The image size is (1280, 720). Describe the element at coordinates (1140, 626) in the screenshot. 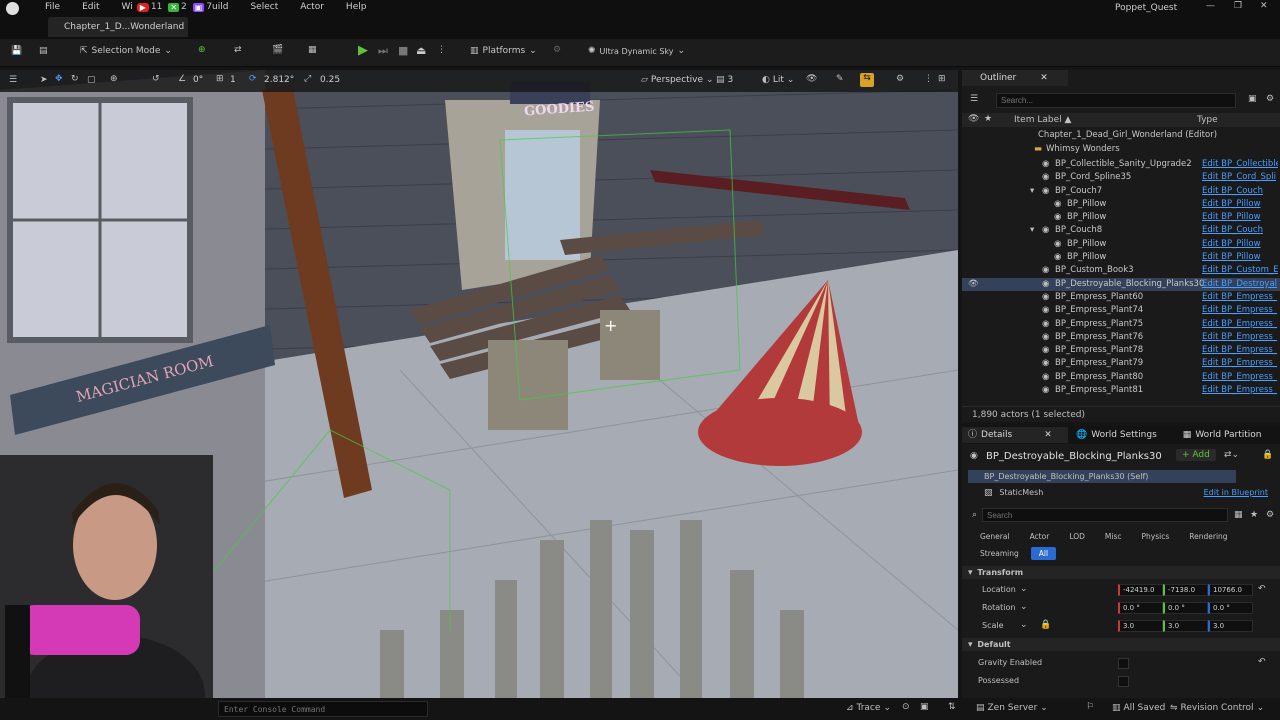

I see `scale-x: 3.0` at that location.